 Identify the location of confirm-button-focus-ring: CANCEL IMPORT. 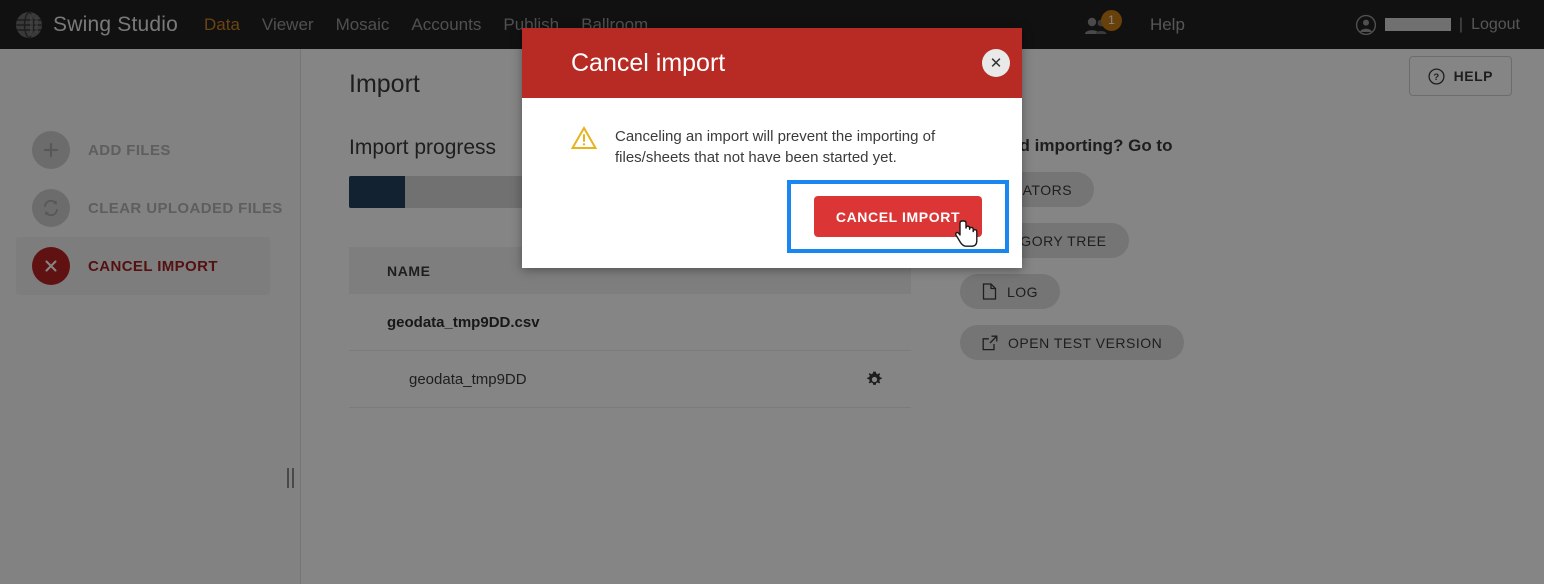
(898, 216).